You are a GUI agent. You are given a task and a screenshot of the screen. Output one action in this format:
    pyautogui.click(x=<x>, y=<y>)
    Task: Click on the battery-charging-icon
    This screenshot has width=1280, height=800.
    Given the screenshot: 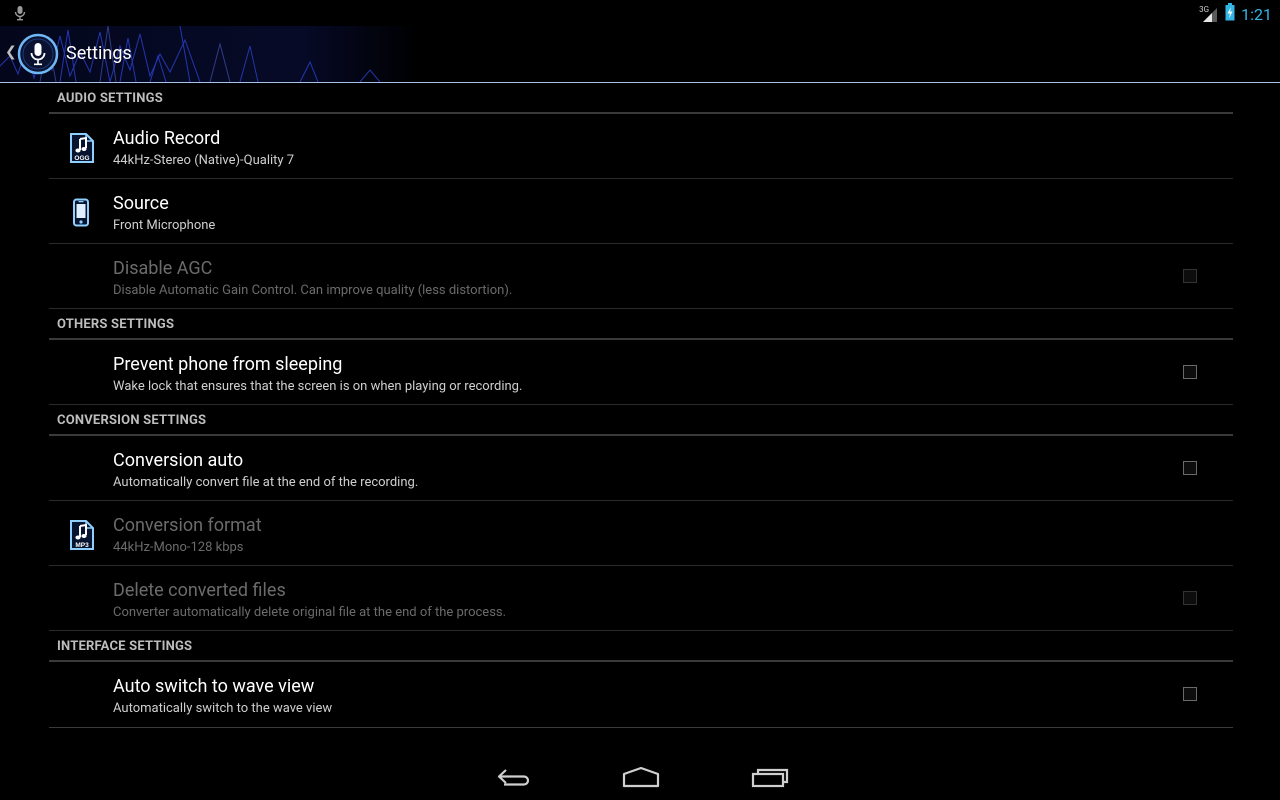 What is the action you would take?
    pyautogui.click(x=1230, y=14)
    